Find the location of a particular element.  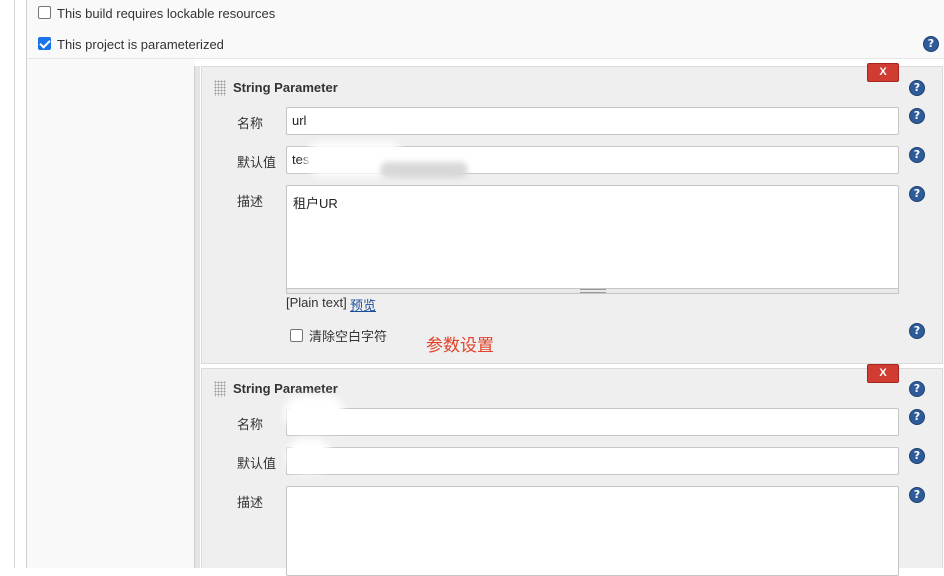

outer-border-left is located at coordinates (14, 284).